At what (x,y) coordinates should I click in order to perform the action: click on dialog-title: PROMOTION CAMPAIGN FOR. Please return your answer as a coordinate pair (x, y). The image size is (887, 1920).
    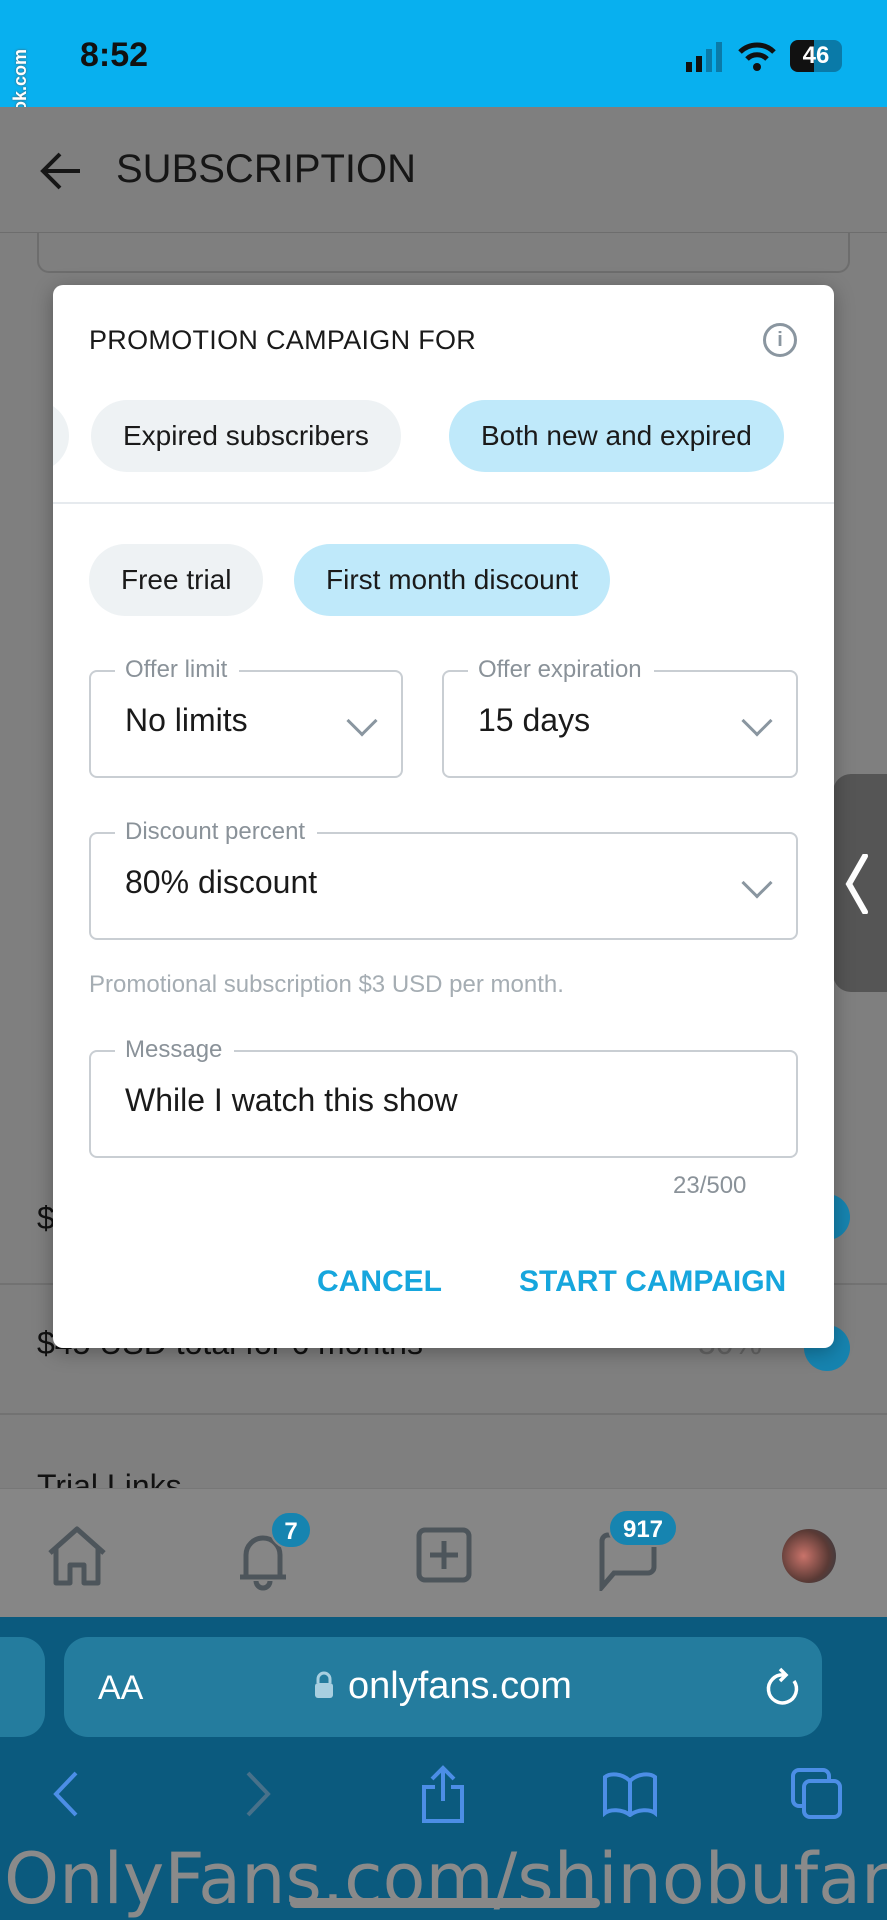
    Looking at the image, I should click on (283, 340).